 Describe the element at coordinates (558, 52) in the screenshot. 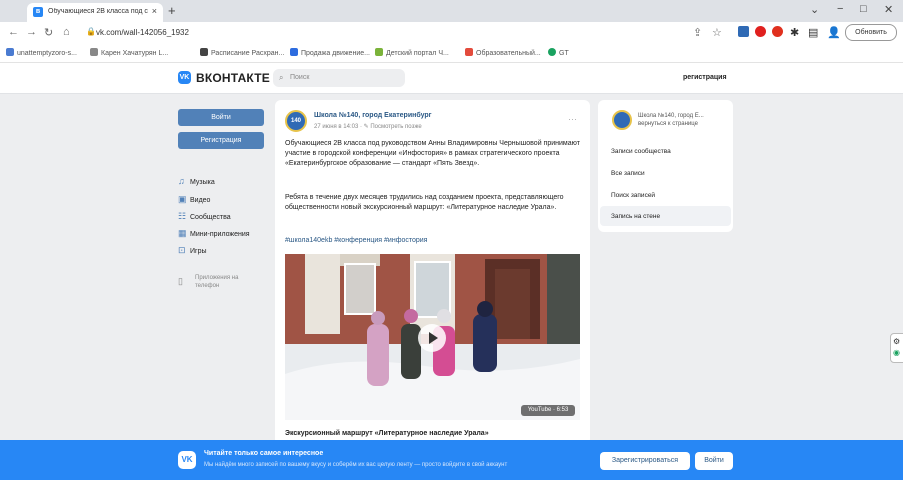

I see `bookmark-item: GT` at that location.